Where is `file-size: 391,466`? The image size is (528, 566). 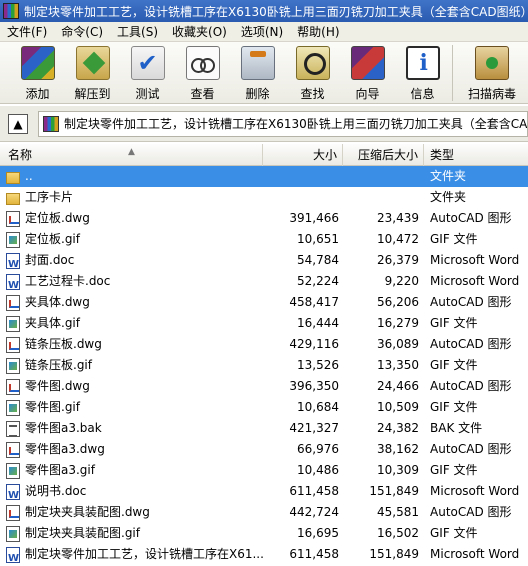 file-size: 391,466 is located at coordinates (314, 218).